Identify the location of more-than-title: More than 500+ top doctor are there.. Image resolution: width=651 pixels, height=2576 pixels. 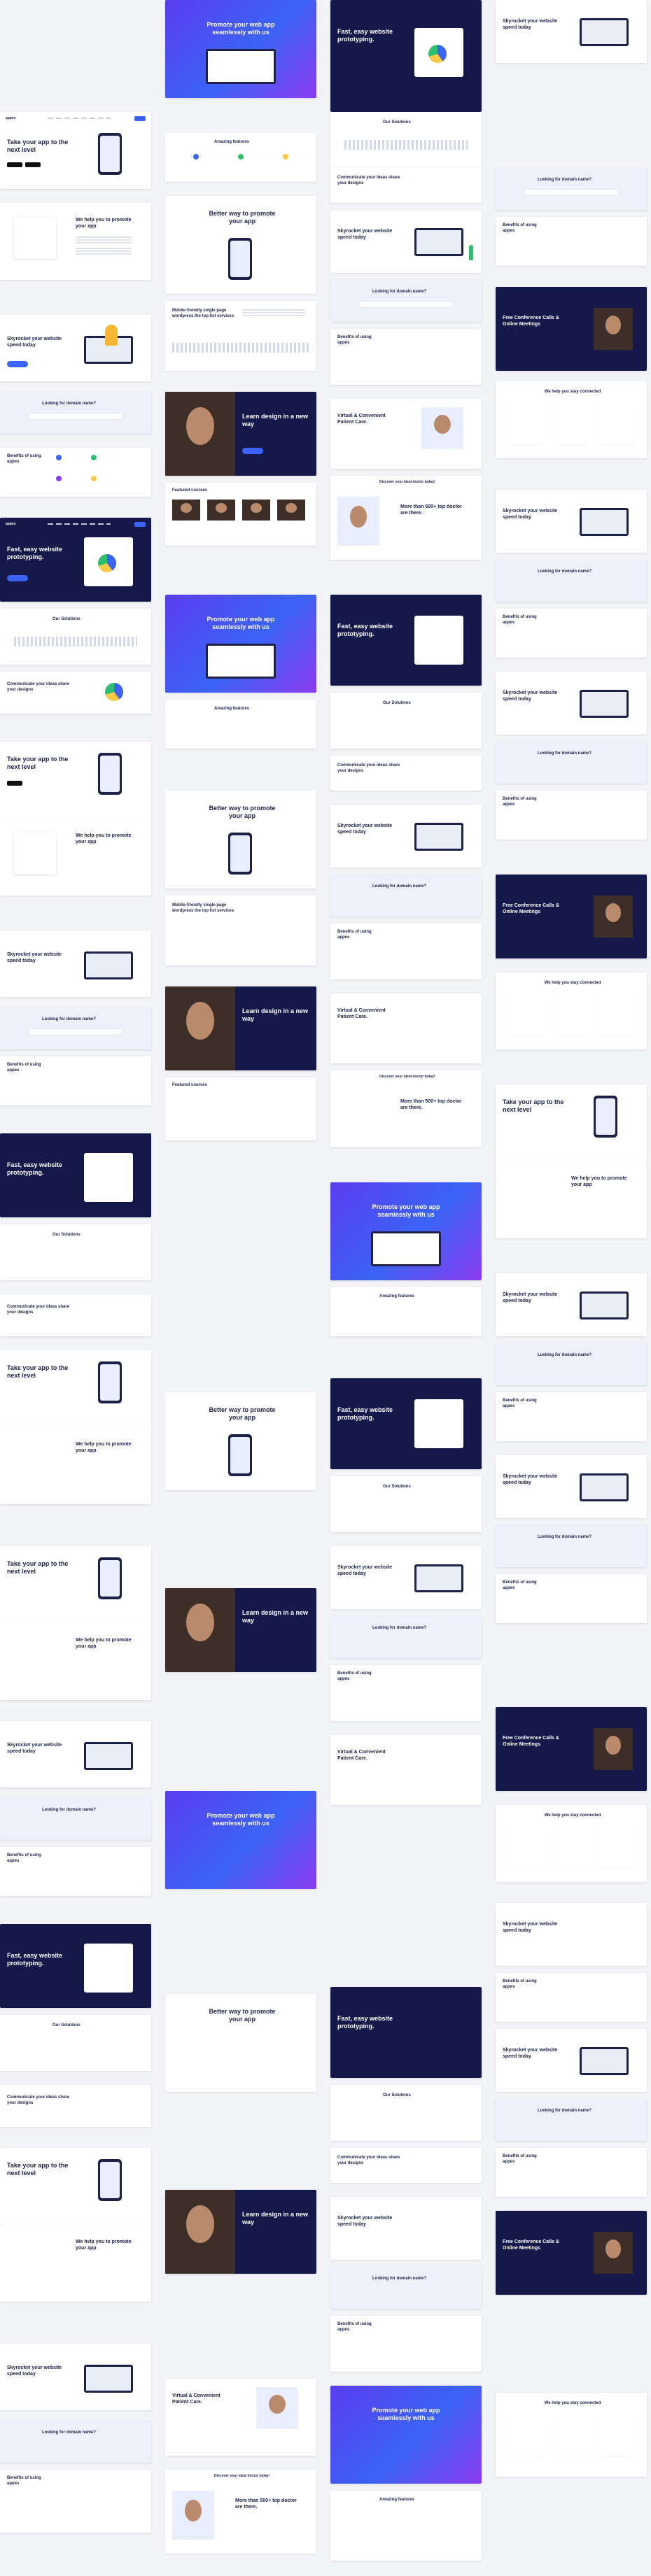
(431, 1104).